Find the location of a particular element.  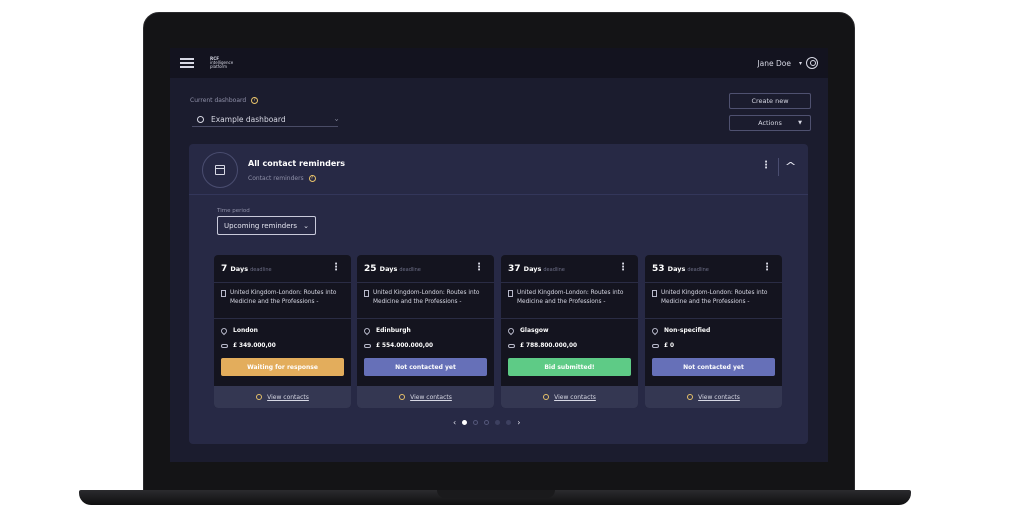

value-text: £ 0 is located at coordinates (669, 346).